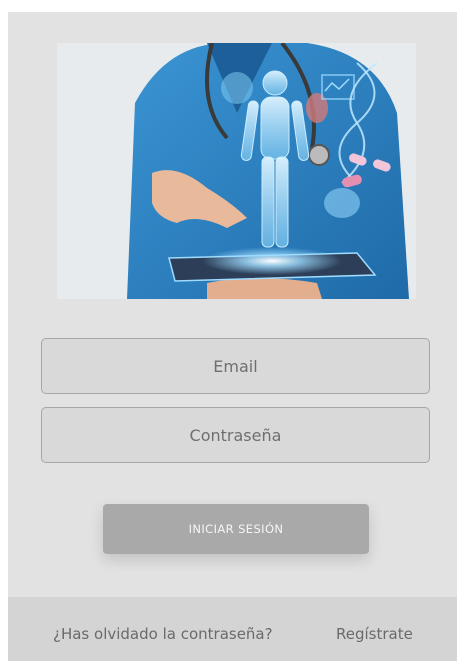  What do you see at coordinates (163, 634) in the screenshot?
I see `forgot-password-link: ¿Has olvidado la contraseña?` at bounding box center [163, 634].